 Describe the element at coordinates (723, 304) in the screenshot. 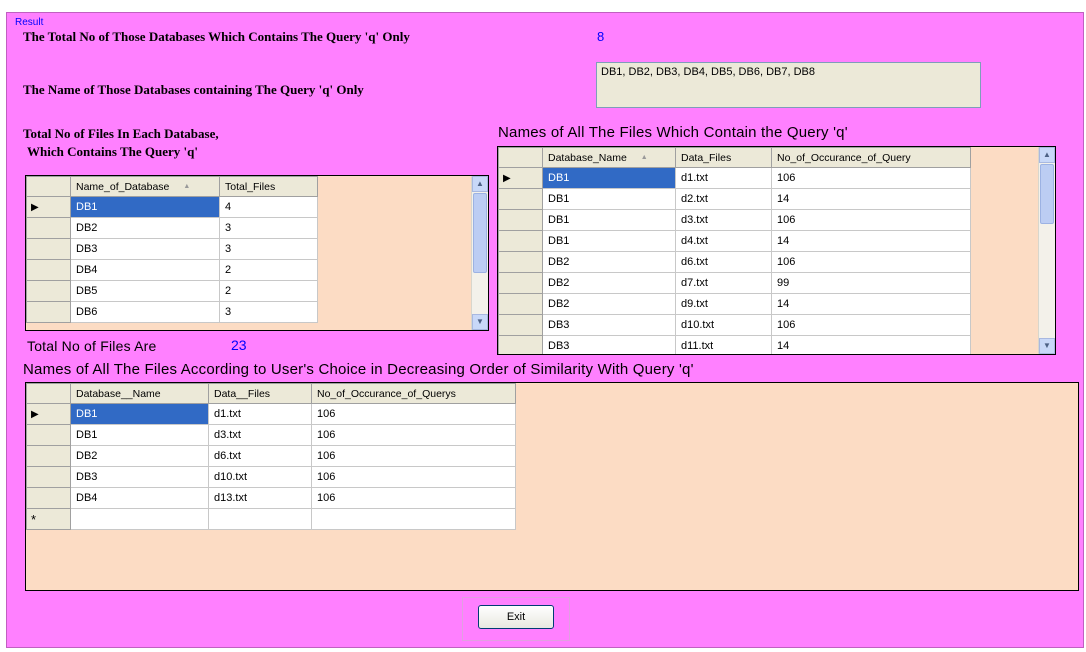

I see `cell-data-file: d9.txt` at that location.